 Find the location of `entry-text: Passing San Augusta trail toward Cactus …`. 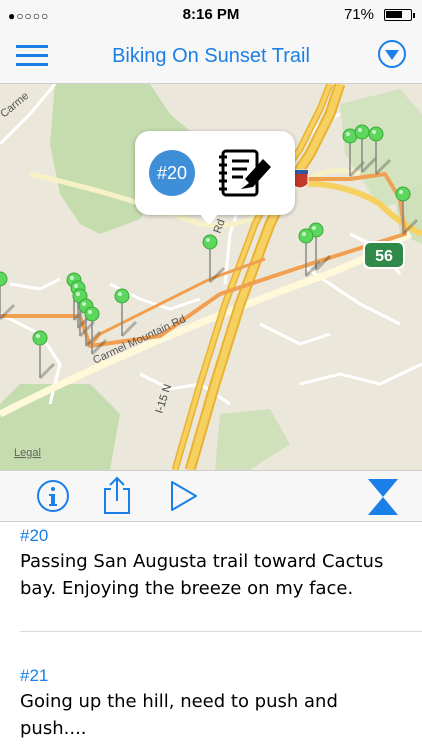

entry-text: Passing San Augusta trail toward Cactus … is located at coordinates (202, 575).